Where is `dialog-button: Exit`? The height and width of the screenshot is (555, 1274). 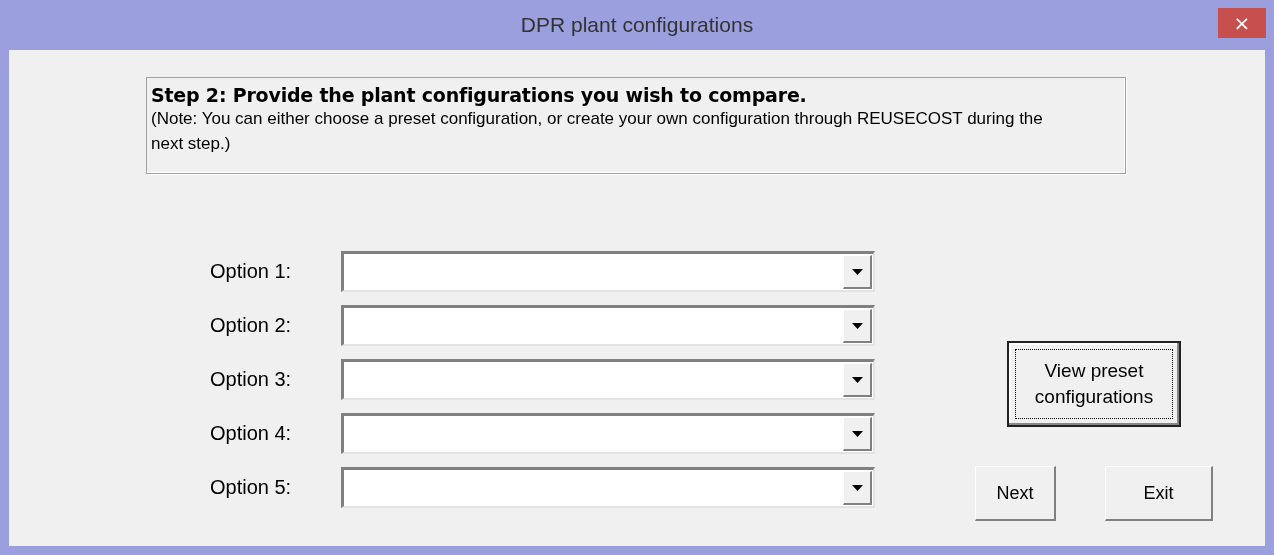 dialog-button: Exit is located at coordinates (1159, 493).